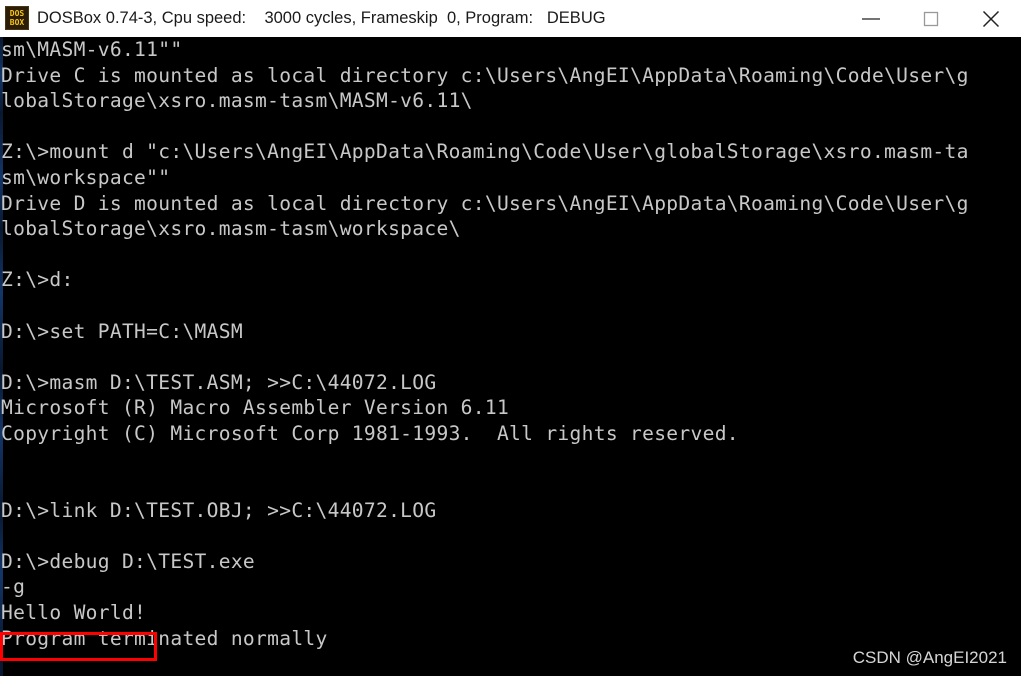  What do you see at coordinates (219, 510) in the screenshot?
I see `console-line: D:\>link D:\TEST.OBJ; >>C:\44072.LOG` at bounding box center [219, 510].